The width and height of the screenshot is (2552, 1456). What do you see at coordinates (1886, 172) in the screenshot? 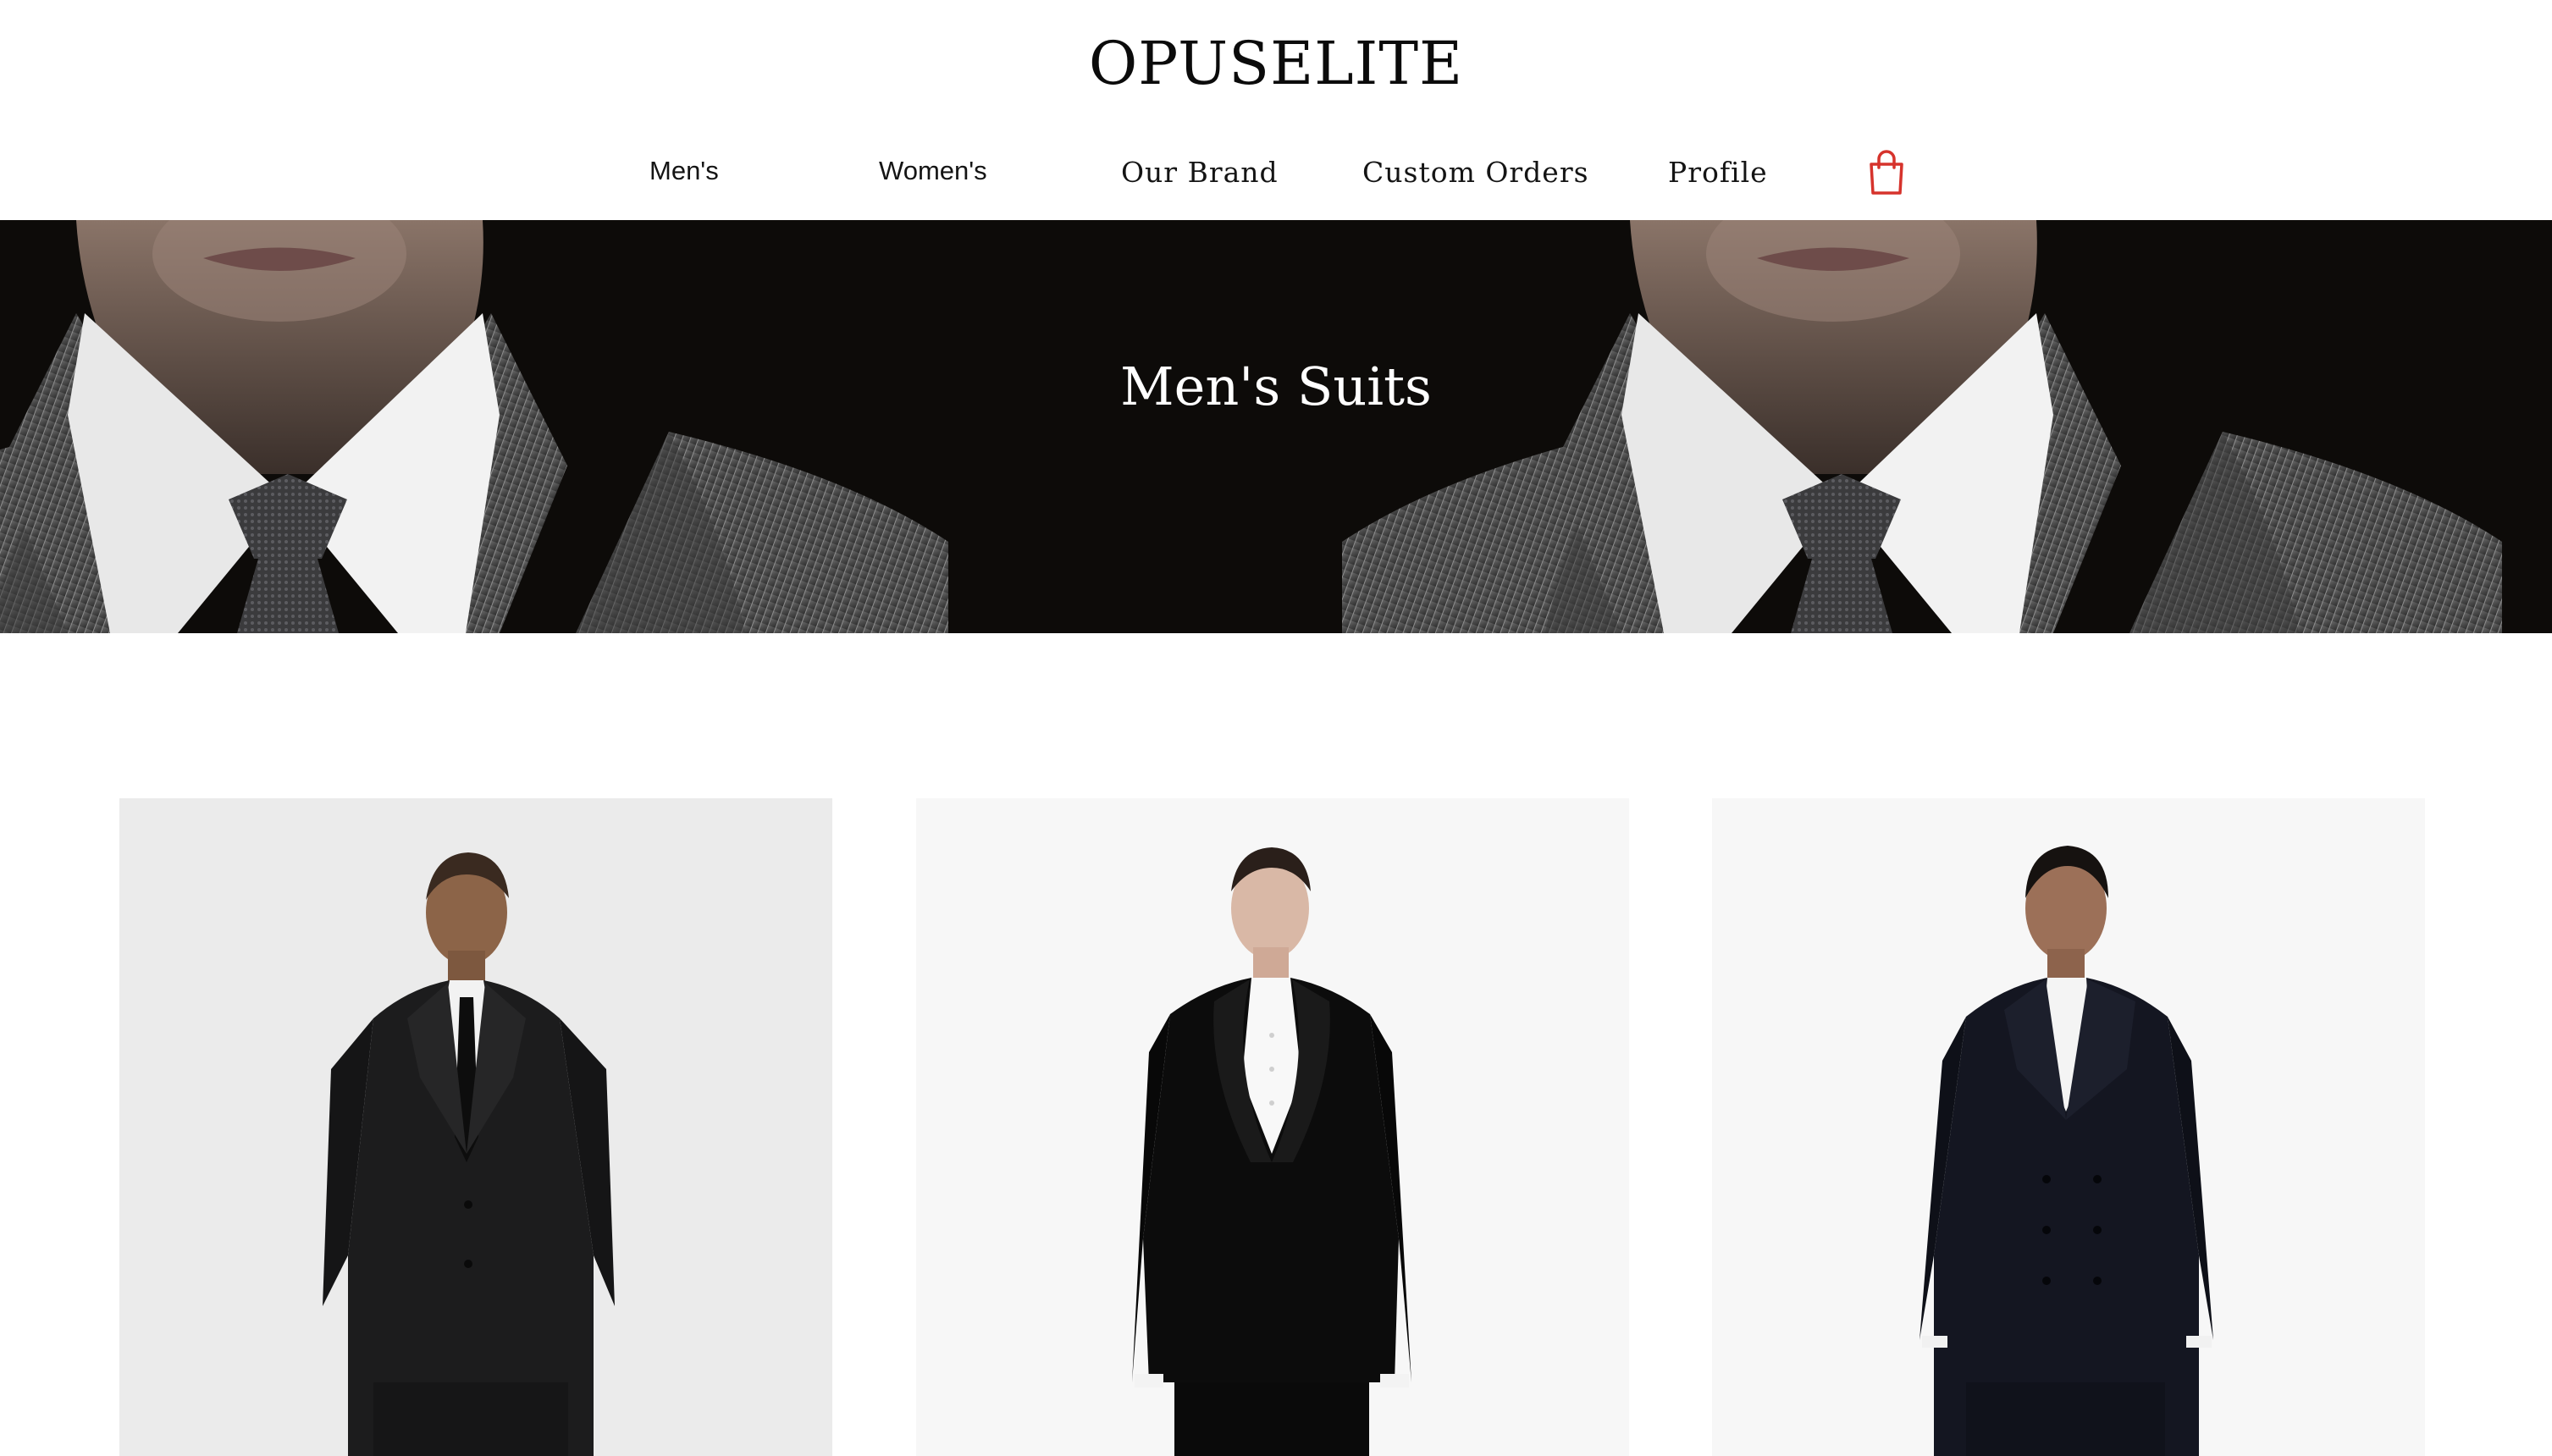
I see `shopping-bag-icon` at bounding box center [1886, 172].